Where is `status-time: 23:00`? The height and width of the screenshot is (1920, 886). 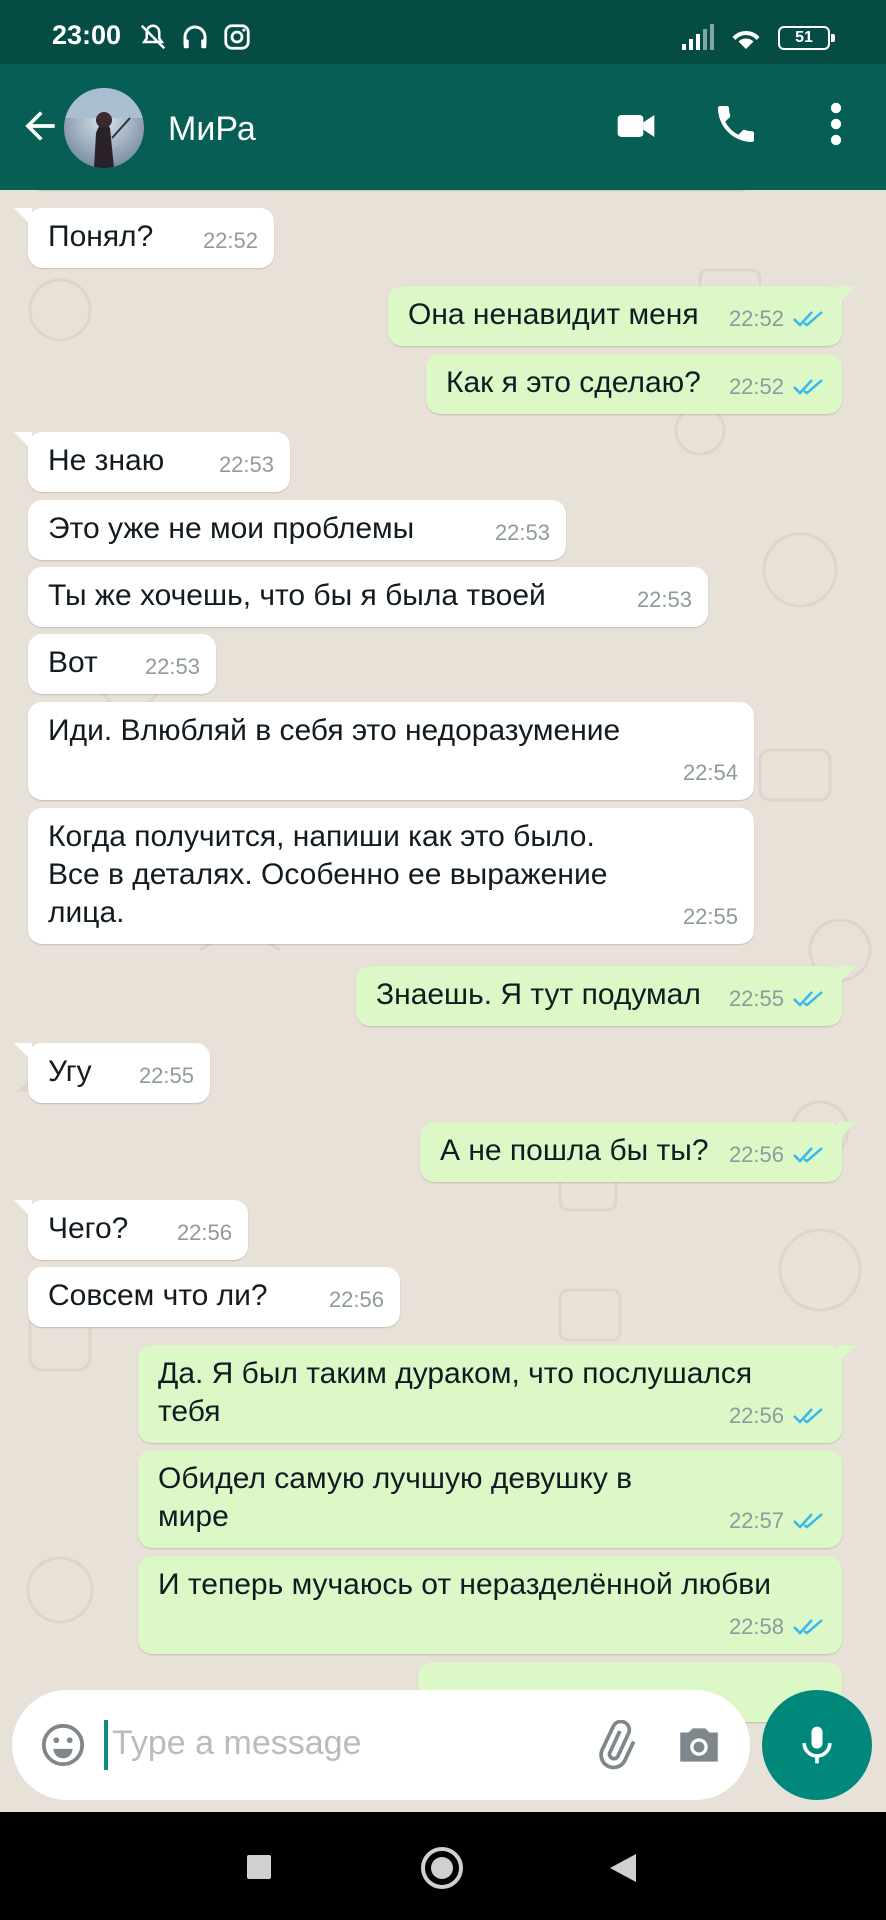
status-time: 23:00 is located at coordinates (87, 35).